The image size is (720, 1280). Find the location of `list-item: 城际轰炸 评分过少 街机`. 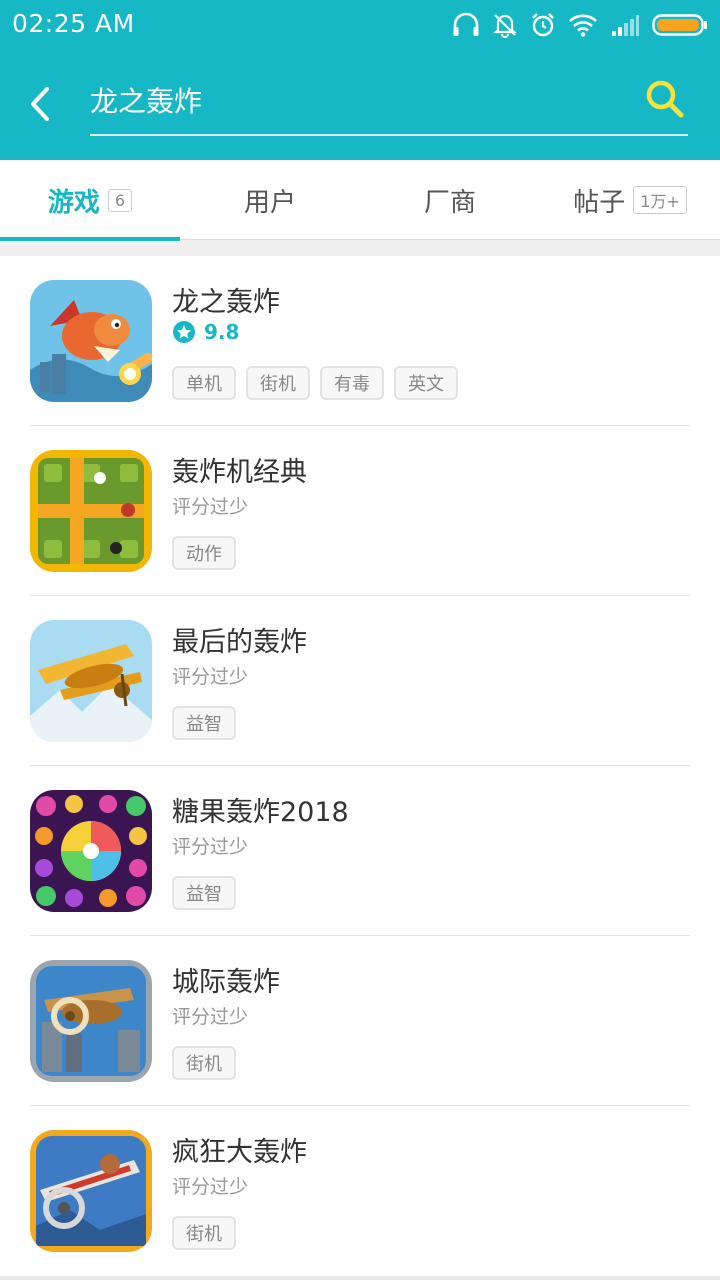

list-item: 城际轰炸 评分过少 街机 is located at coordinates (360, 1021).